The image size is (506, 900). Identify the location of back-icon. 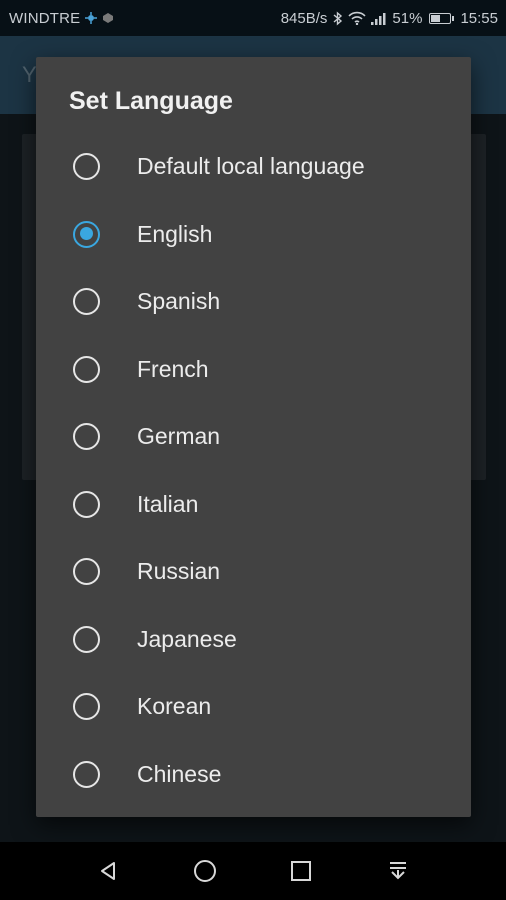
(108, 871).